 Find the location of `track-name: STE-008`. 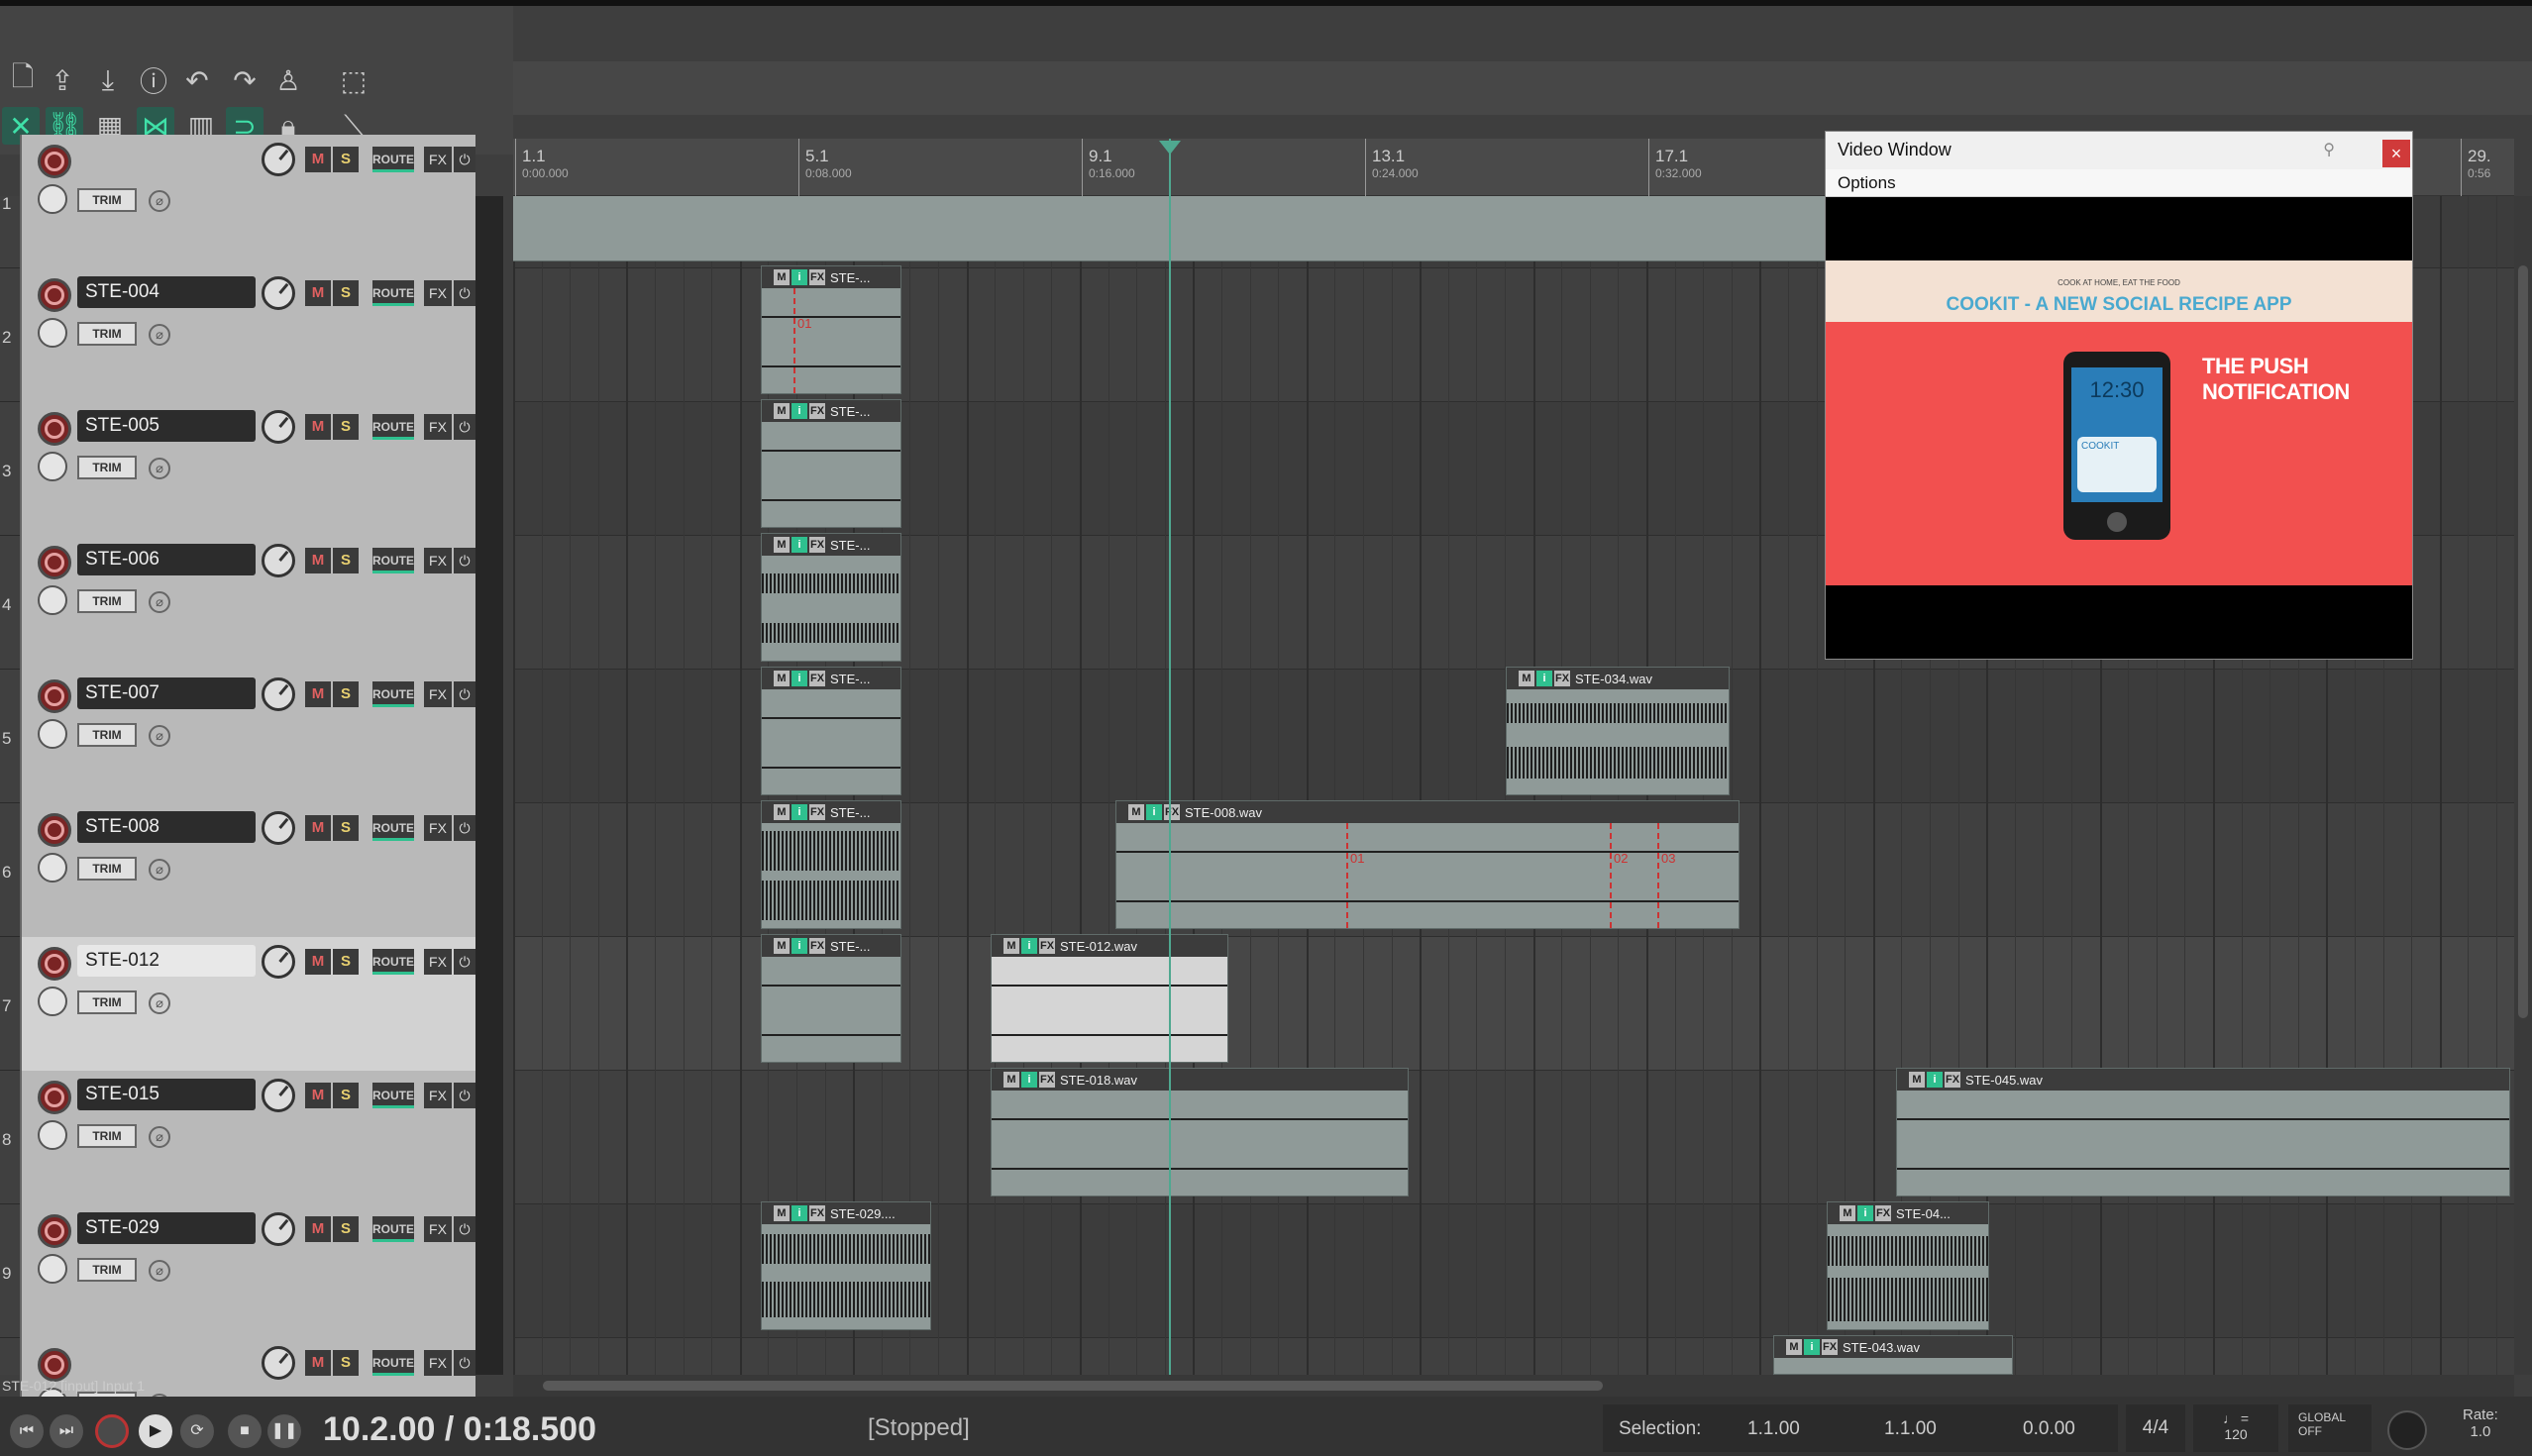

track-name: STE-008 is located at coordinates (167, 827).